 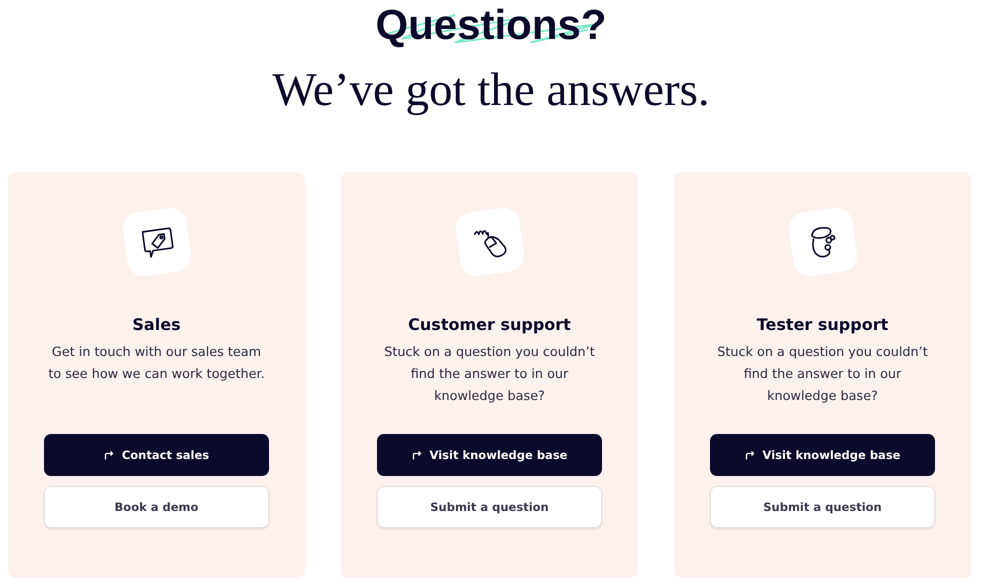 What do you see at coordinates (491, 25) in the screenshot?
I see `scribbled-heading: Questions?` at bounding box center [491, 25].